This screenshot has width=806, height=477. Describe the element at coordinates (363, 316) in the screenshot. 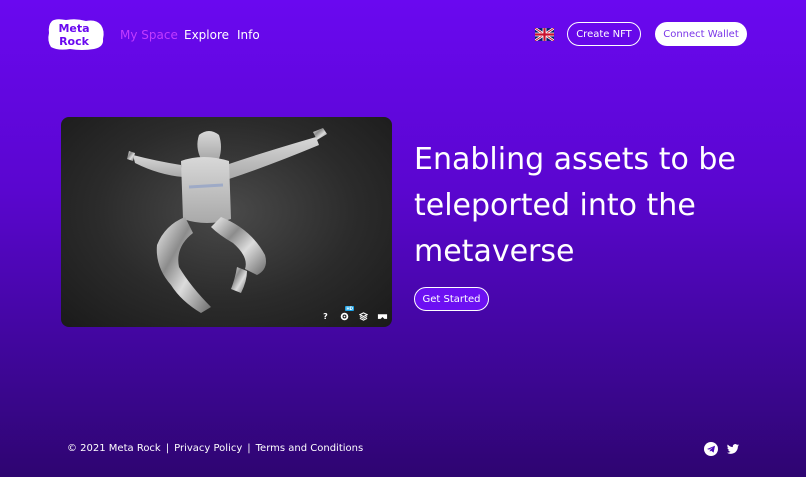

I see `layers-icon` at that location.